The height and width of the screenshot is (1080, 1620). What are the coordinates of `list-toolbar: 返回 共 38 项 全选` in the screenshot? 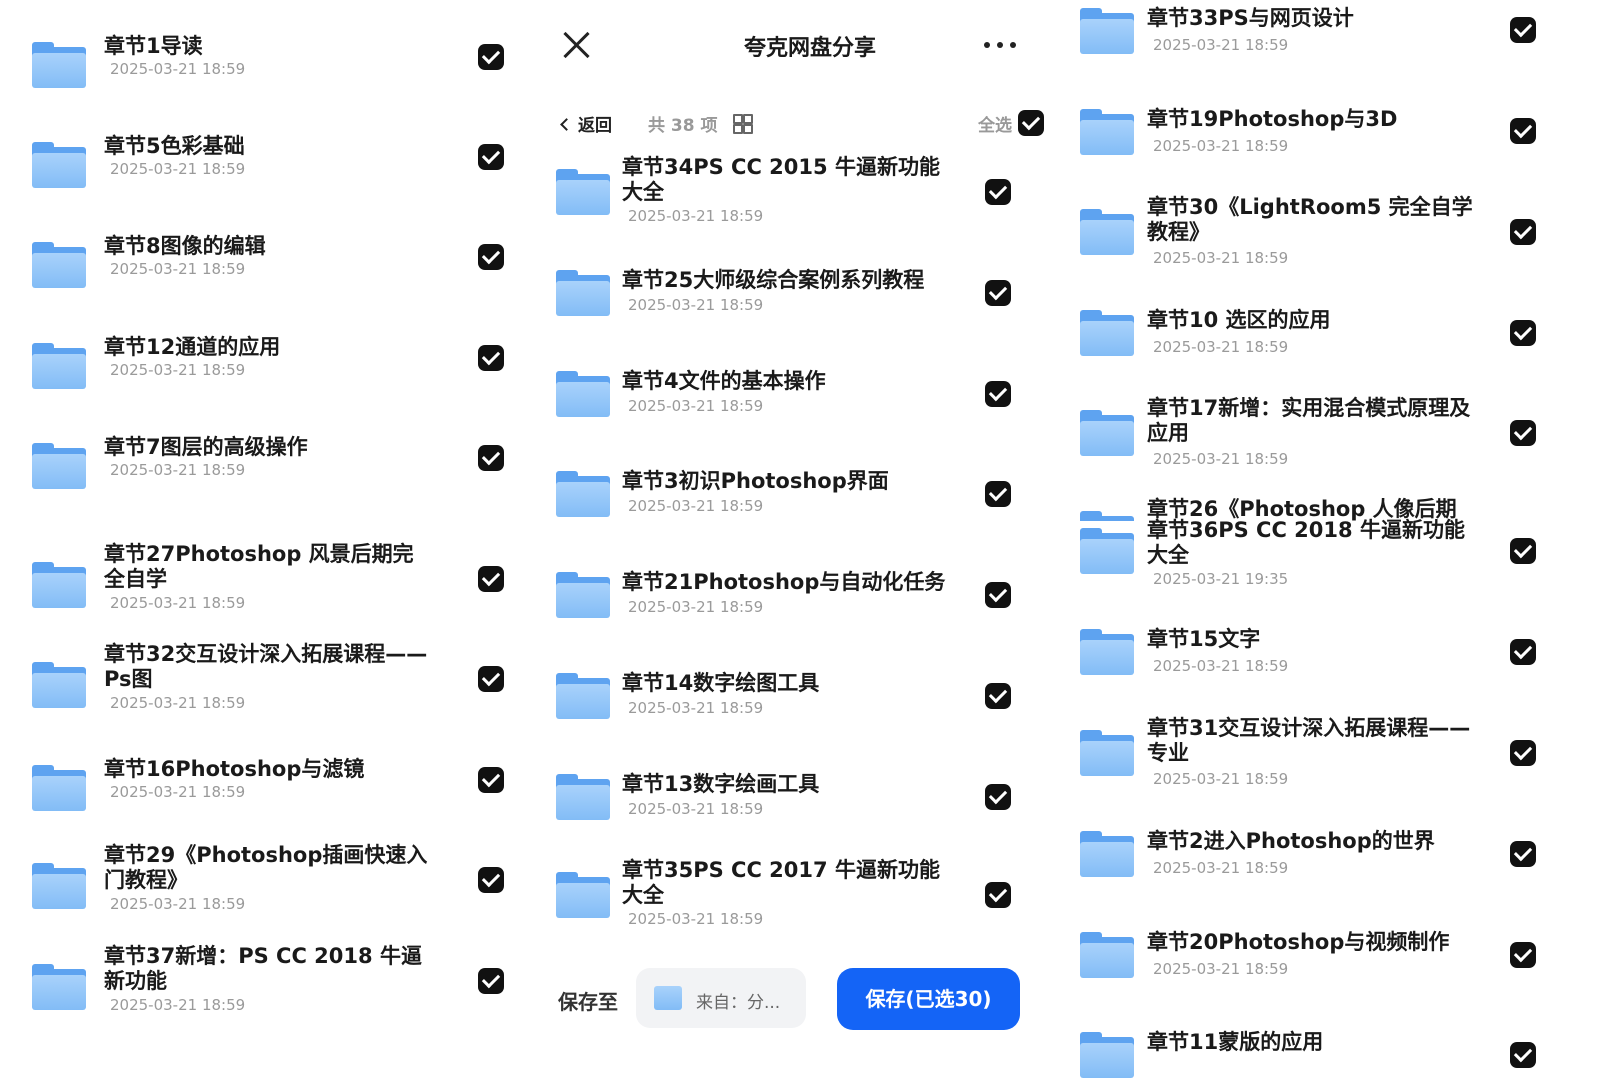 It's located at (810, 123).